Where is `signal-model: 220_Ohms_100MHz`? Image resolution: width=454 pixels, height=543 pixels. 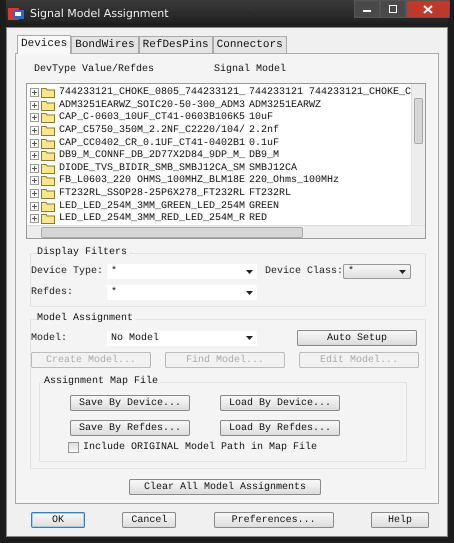
signal-model: 220_Ohms_100MHz is located at coordinates (294, 180).